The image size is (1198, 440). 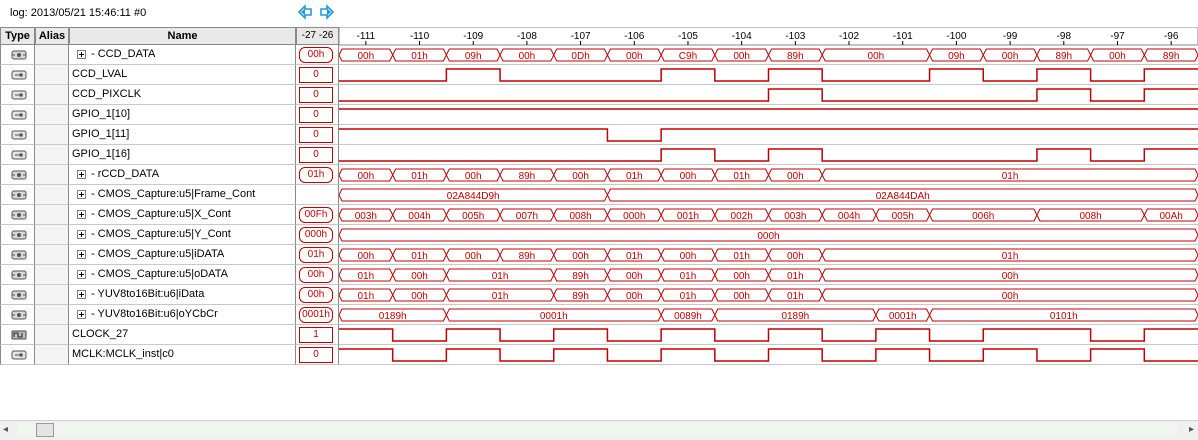 What do you see at coordinates (305, 12) in the screenshot?
I see `nav-left-arrow-icon` at bounding box center [305, 12].